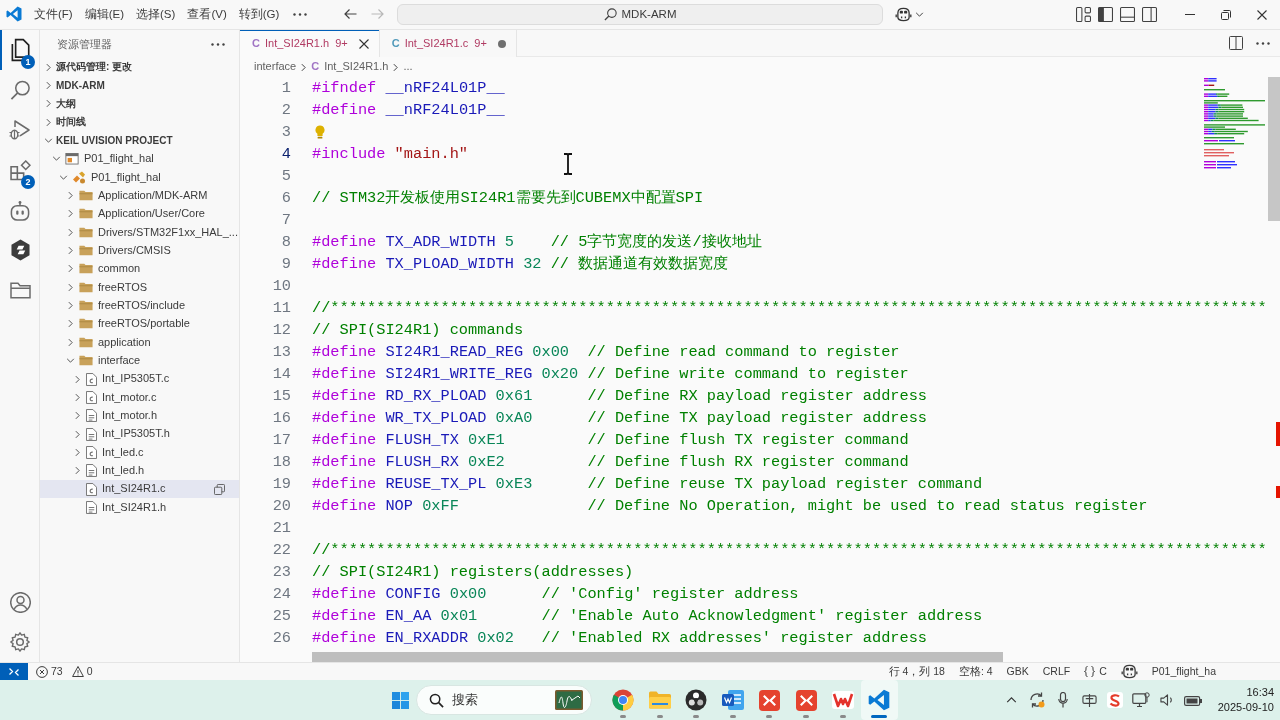  What do you see at coordinates (139, 214) in the screenshot?
I see `tree-item: Application/User/Core` at bounding box center [139, 214].